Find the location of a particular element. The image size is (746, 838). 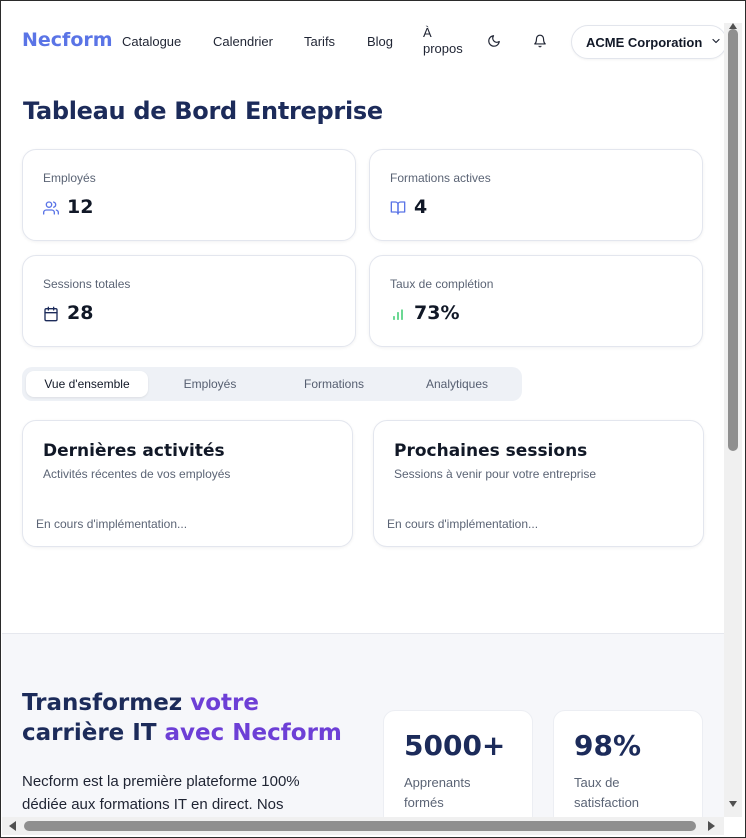

panel-title: Dernières activités is located at coordinates (134, 451).